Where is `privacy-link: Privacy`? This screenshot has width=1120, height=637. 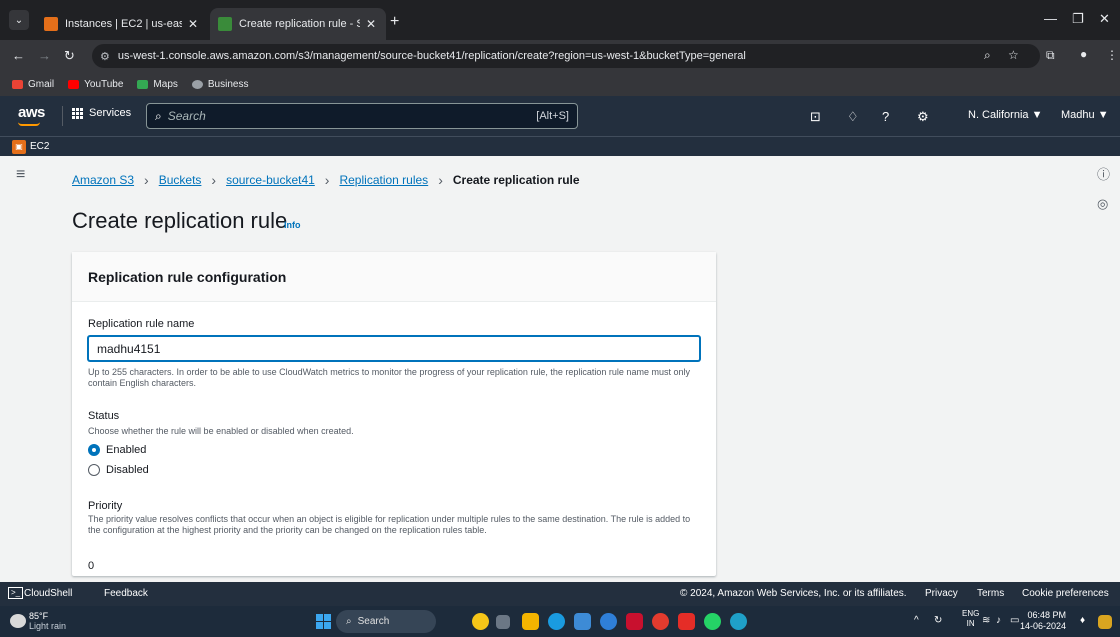 privacy-link: Privacy is located at coordinates (941, 593).